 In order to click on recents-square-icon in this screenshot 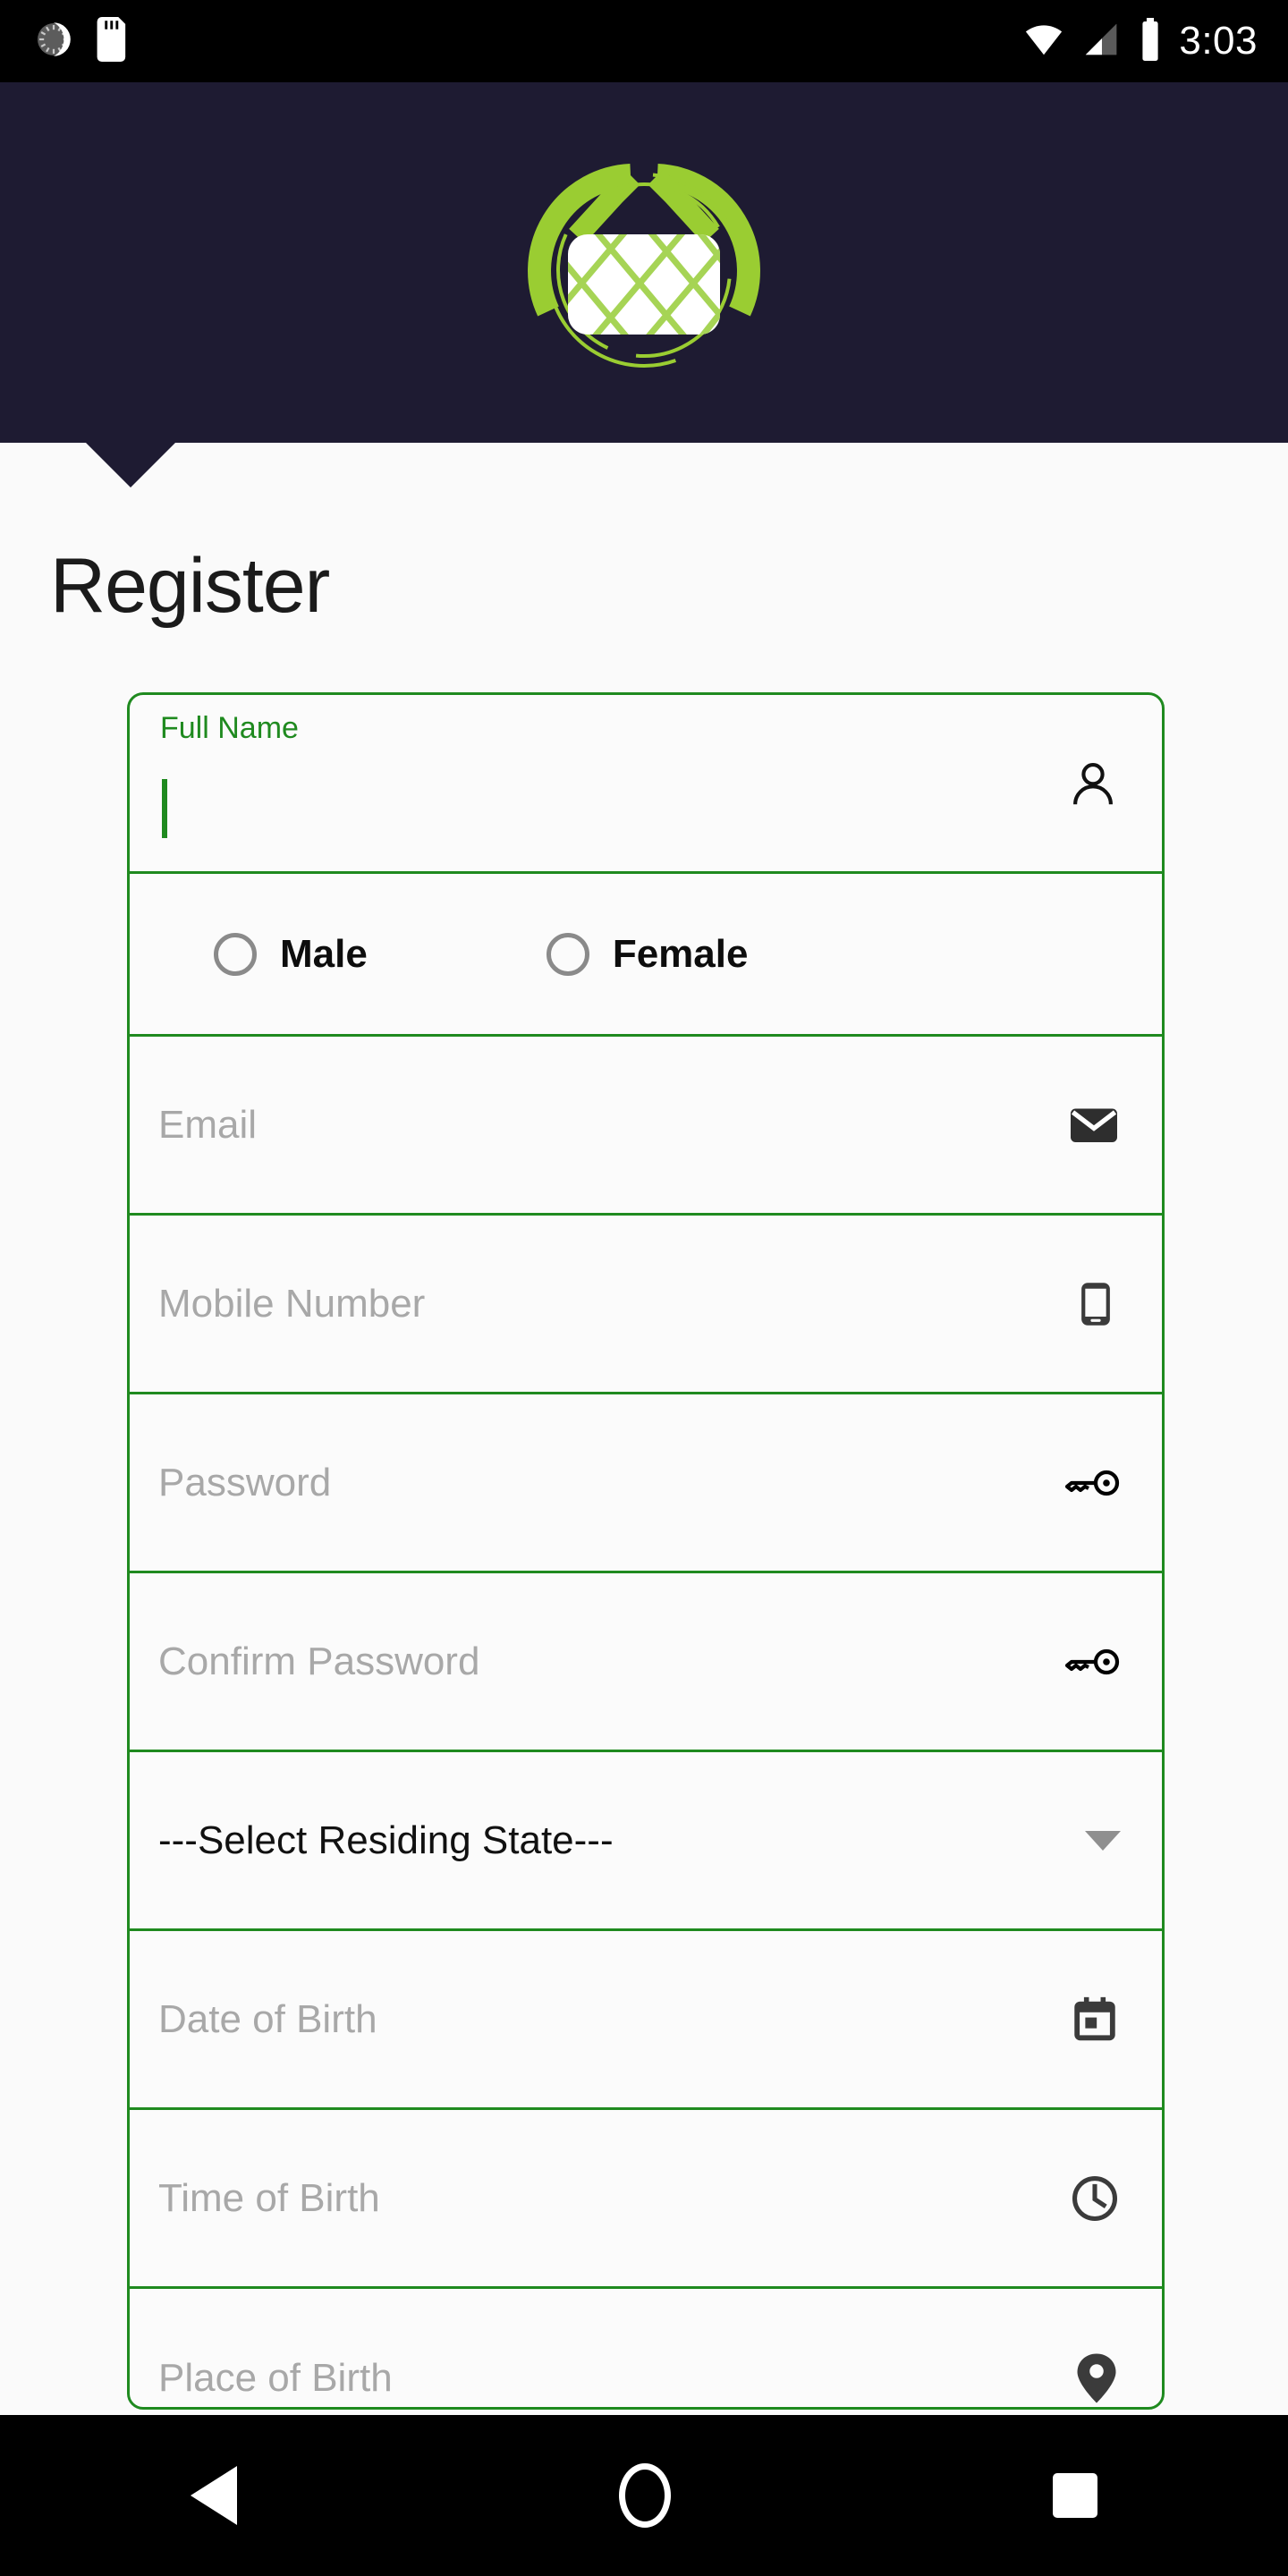, I will do `click(1074, 2495)`.